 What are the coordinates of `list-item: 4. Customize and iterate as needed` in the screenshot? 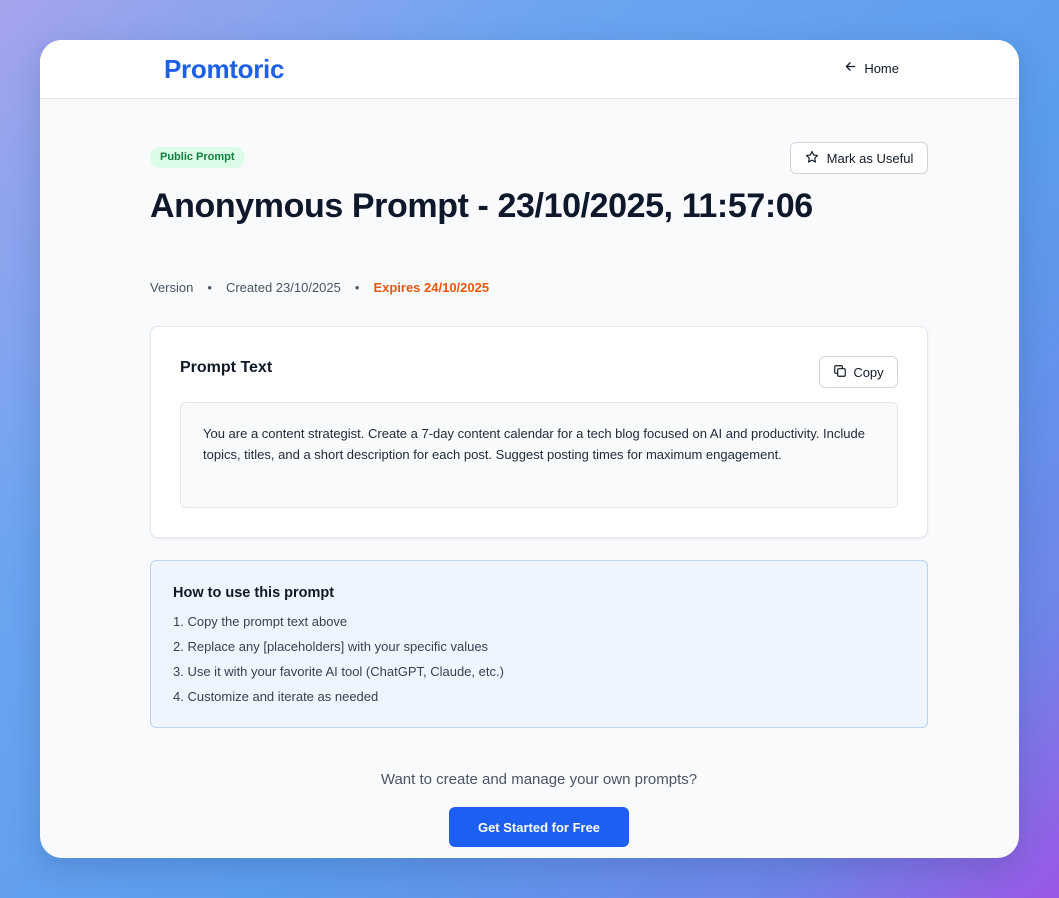 It's located at (276, 696).